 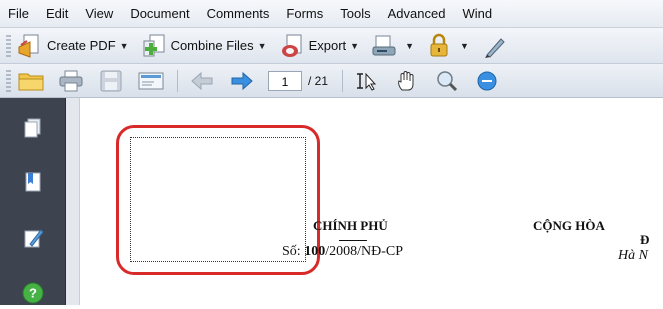 I want to click on republic-header-line2: Đ, so click(x=645, y=239).